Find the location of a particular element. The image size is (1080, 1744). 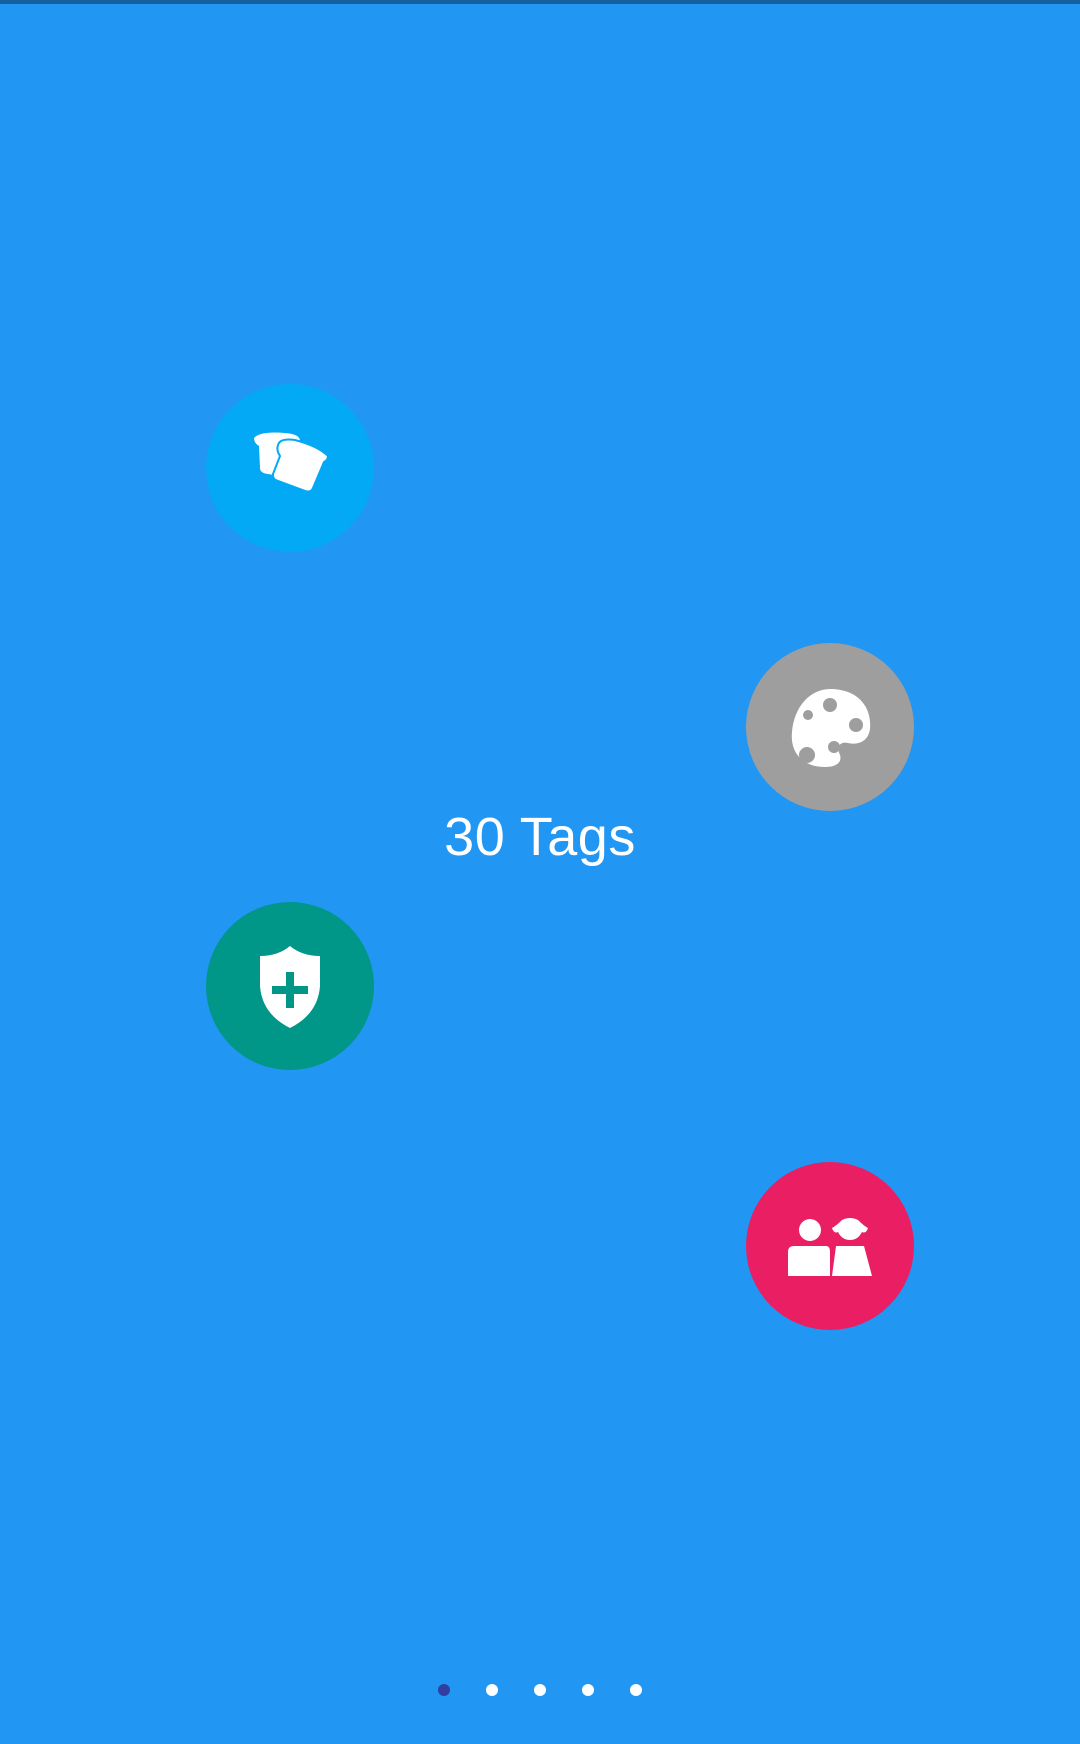

family-icon is located at coordinates (830, 1247).